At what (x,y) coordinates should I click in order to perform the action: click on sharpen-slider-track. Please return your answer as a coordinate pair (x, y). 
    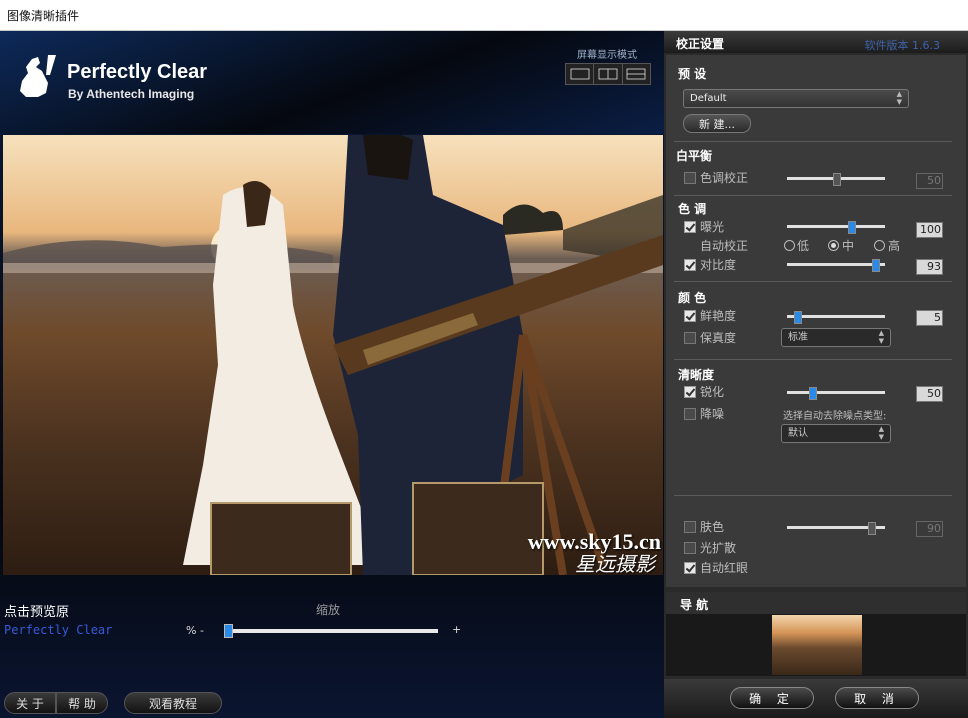
    Looking at the image, I should click on (836, 392).